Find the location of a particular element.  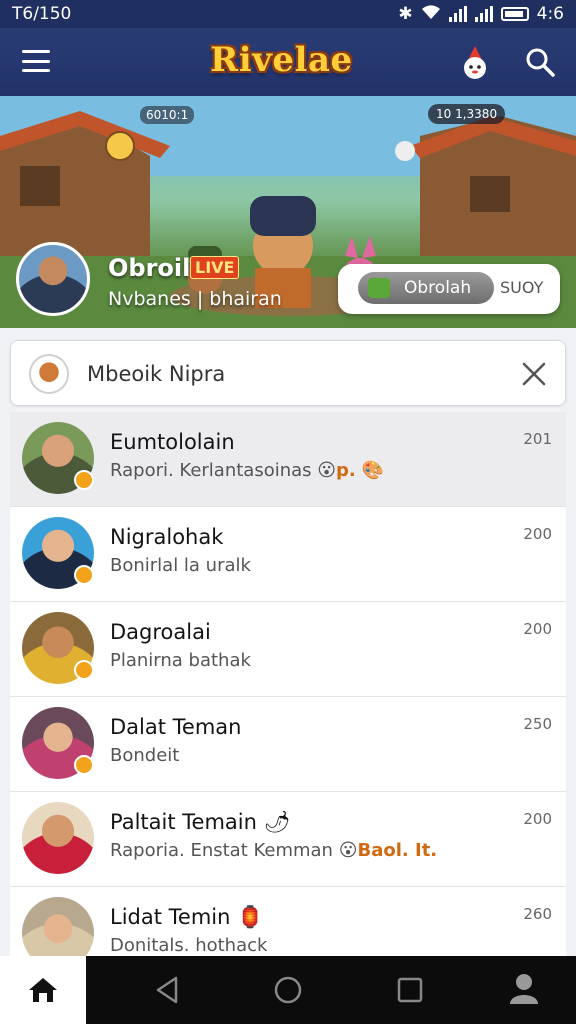

chat-time: 250 is located at coordinates (537, 724).